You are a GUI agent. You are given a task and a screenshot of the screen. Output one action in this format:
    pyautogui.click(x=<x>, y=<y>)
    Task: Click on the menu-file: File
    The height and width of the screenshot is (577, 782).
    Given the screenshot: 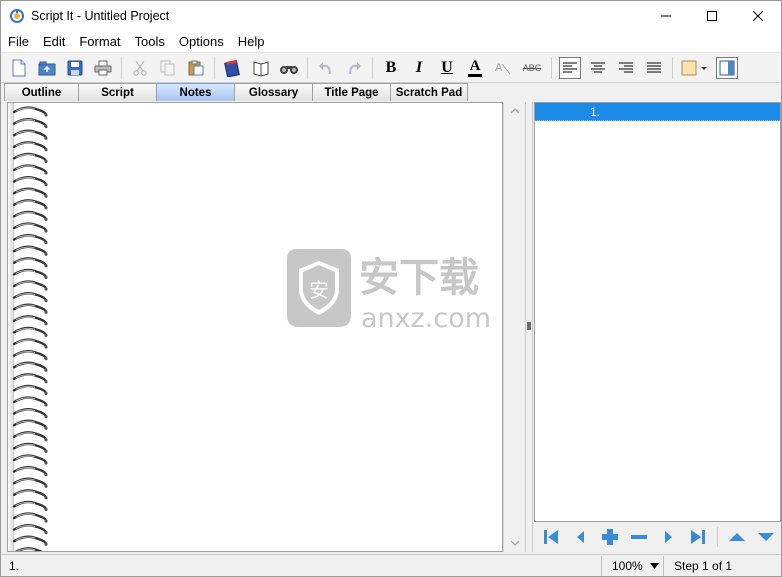 What is the action you would take?
    pyautogui.click(x=18, y=41)
    